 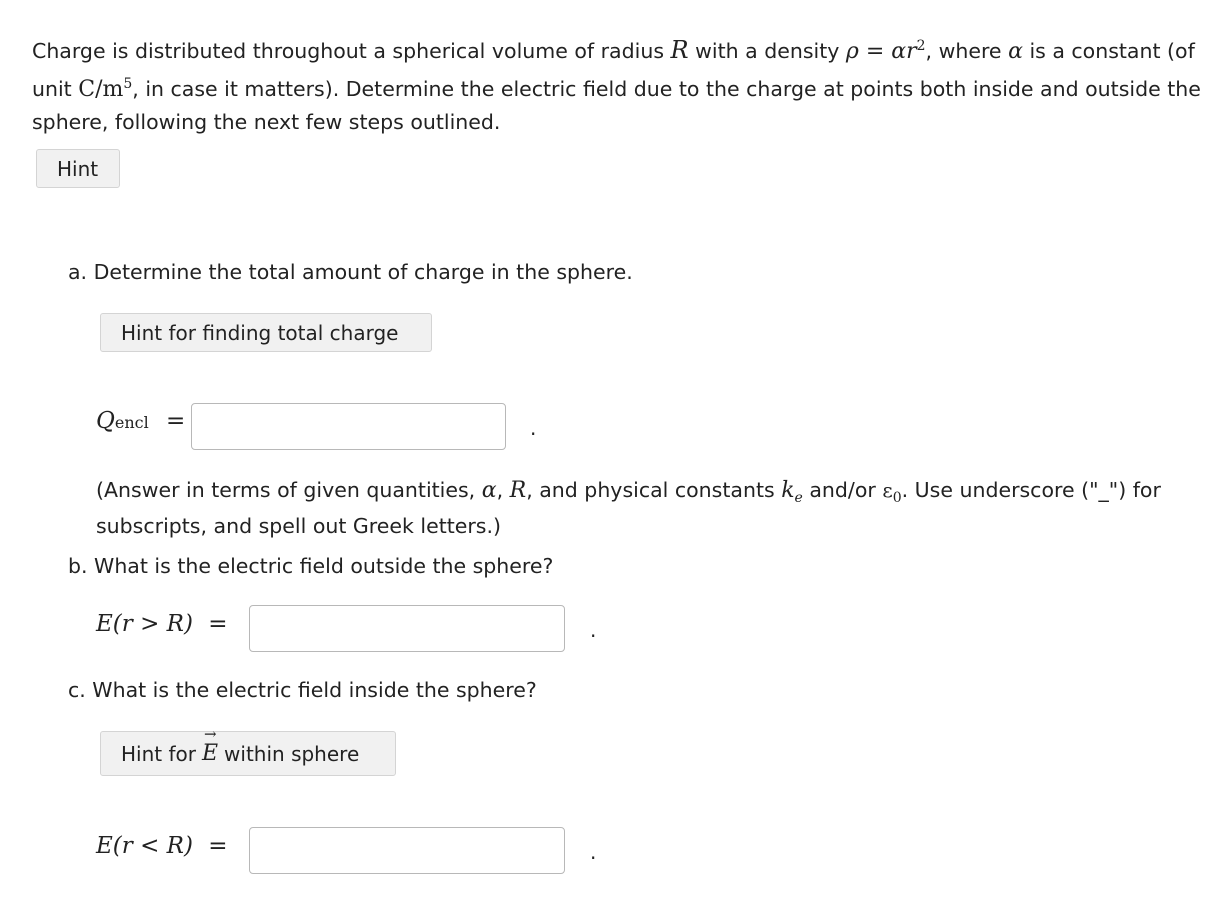 I want to click on note-text: and/or, so click(x=842, y=490).